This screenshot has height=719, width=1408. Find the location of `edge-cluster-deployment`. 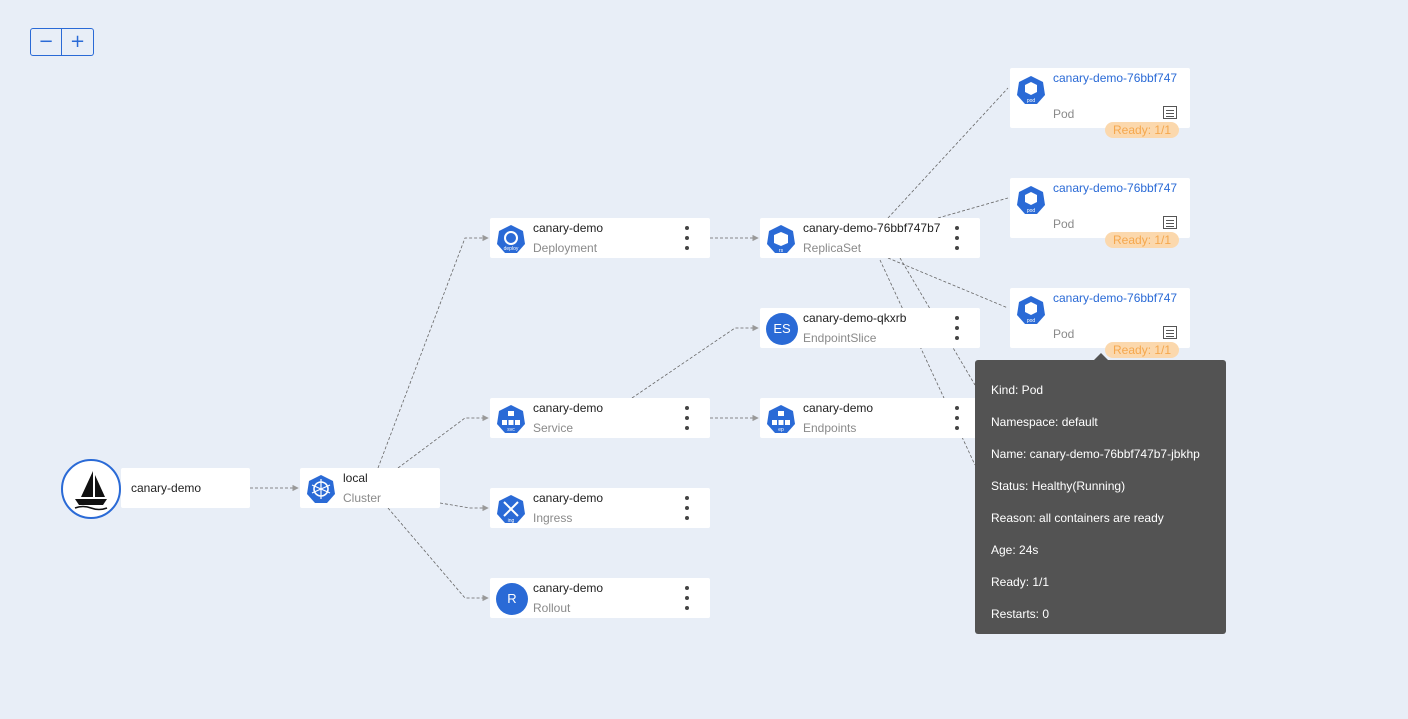

edge-cluster-deployment is located at coordinates (433, 351).